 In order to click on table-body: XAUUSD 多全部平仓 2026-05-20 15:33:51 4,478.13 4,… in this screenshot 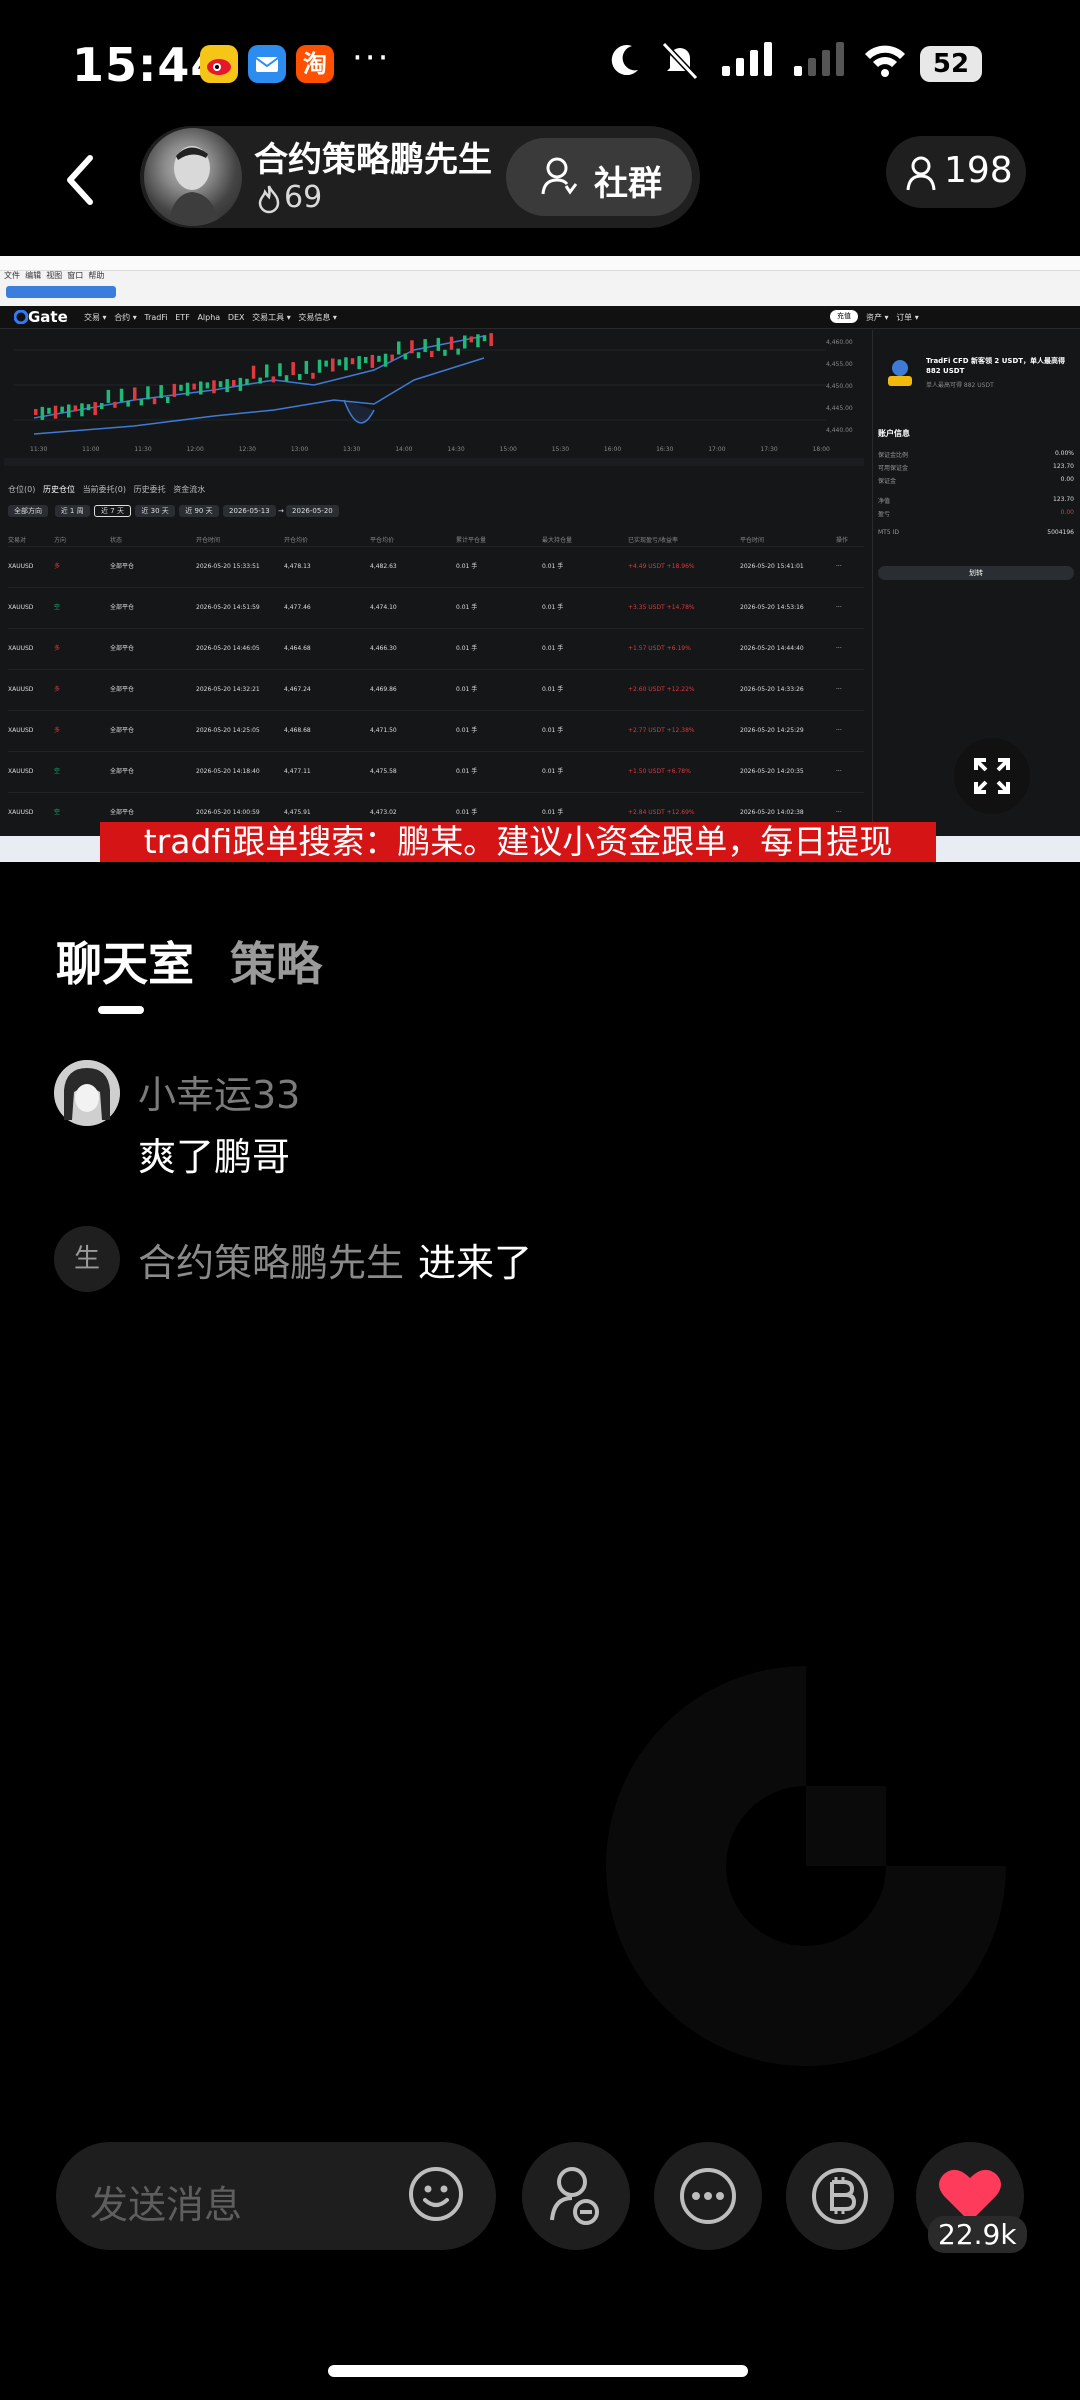, I will do `click(436, 689)`.